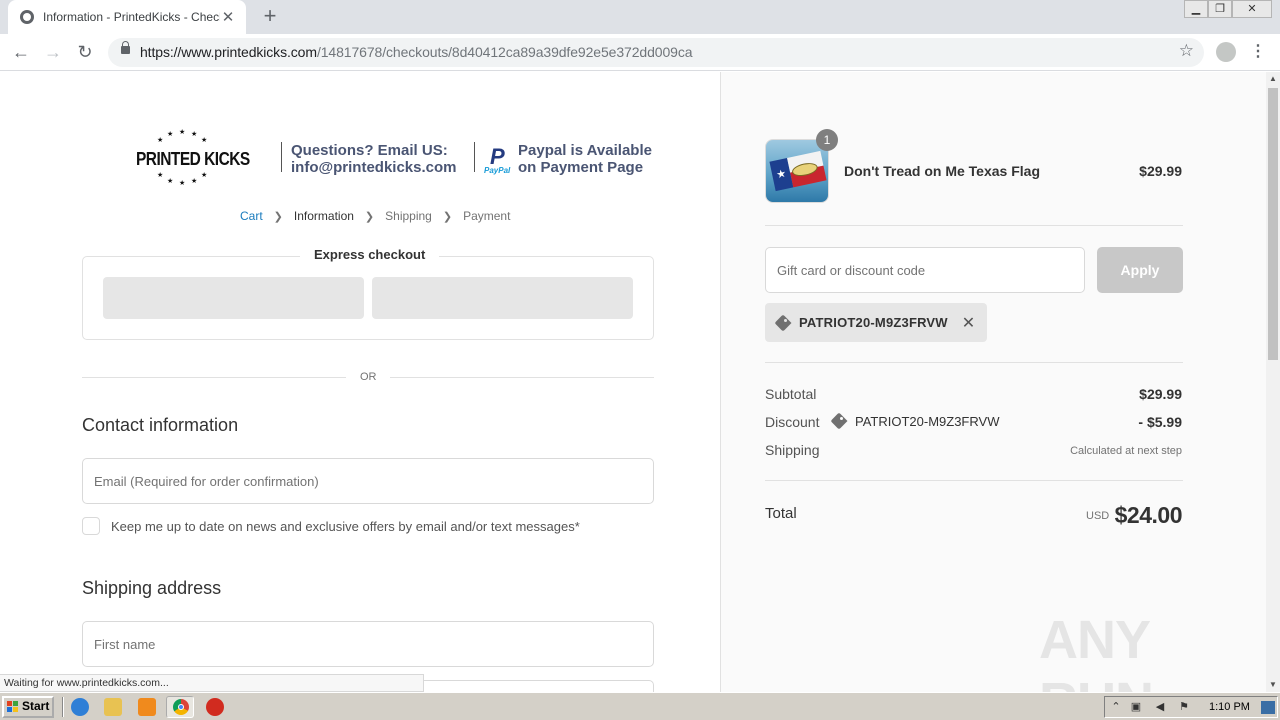 This screenshot has height=720, width=1280. What do you see at coordinates (1220, 9) in the screenshot?
I see `restore-button: ❐` at bounding box center [1220, 9].